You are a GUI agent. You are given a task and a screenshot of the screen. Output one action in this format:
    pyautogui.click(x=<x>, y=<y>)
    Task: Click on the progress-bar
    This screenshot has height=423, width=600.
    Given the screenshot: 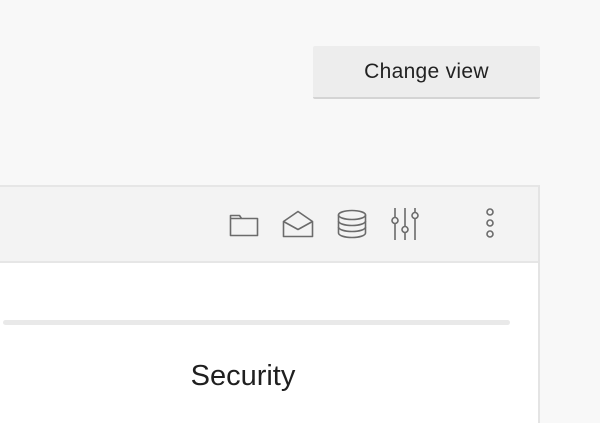 What is the action you would take?
    pyautogui.click(x=256, y=322)
    